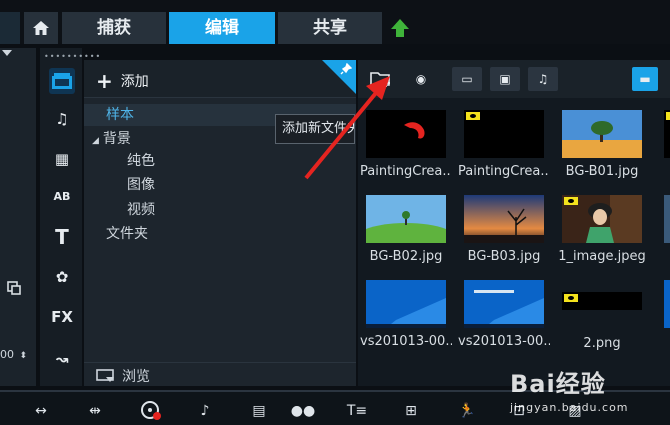  What do you see at coordinates (222, 28) in the screenshot?
I see `tab-edit: 编辑` at bounding box center [222, 28].